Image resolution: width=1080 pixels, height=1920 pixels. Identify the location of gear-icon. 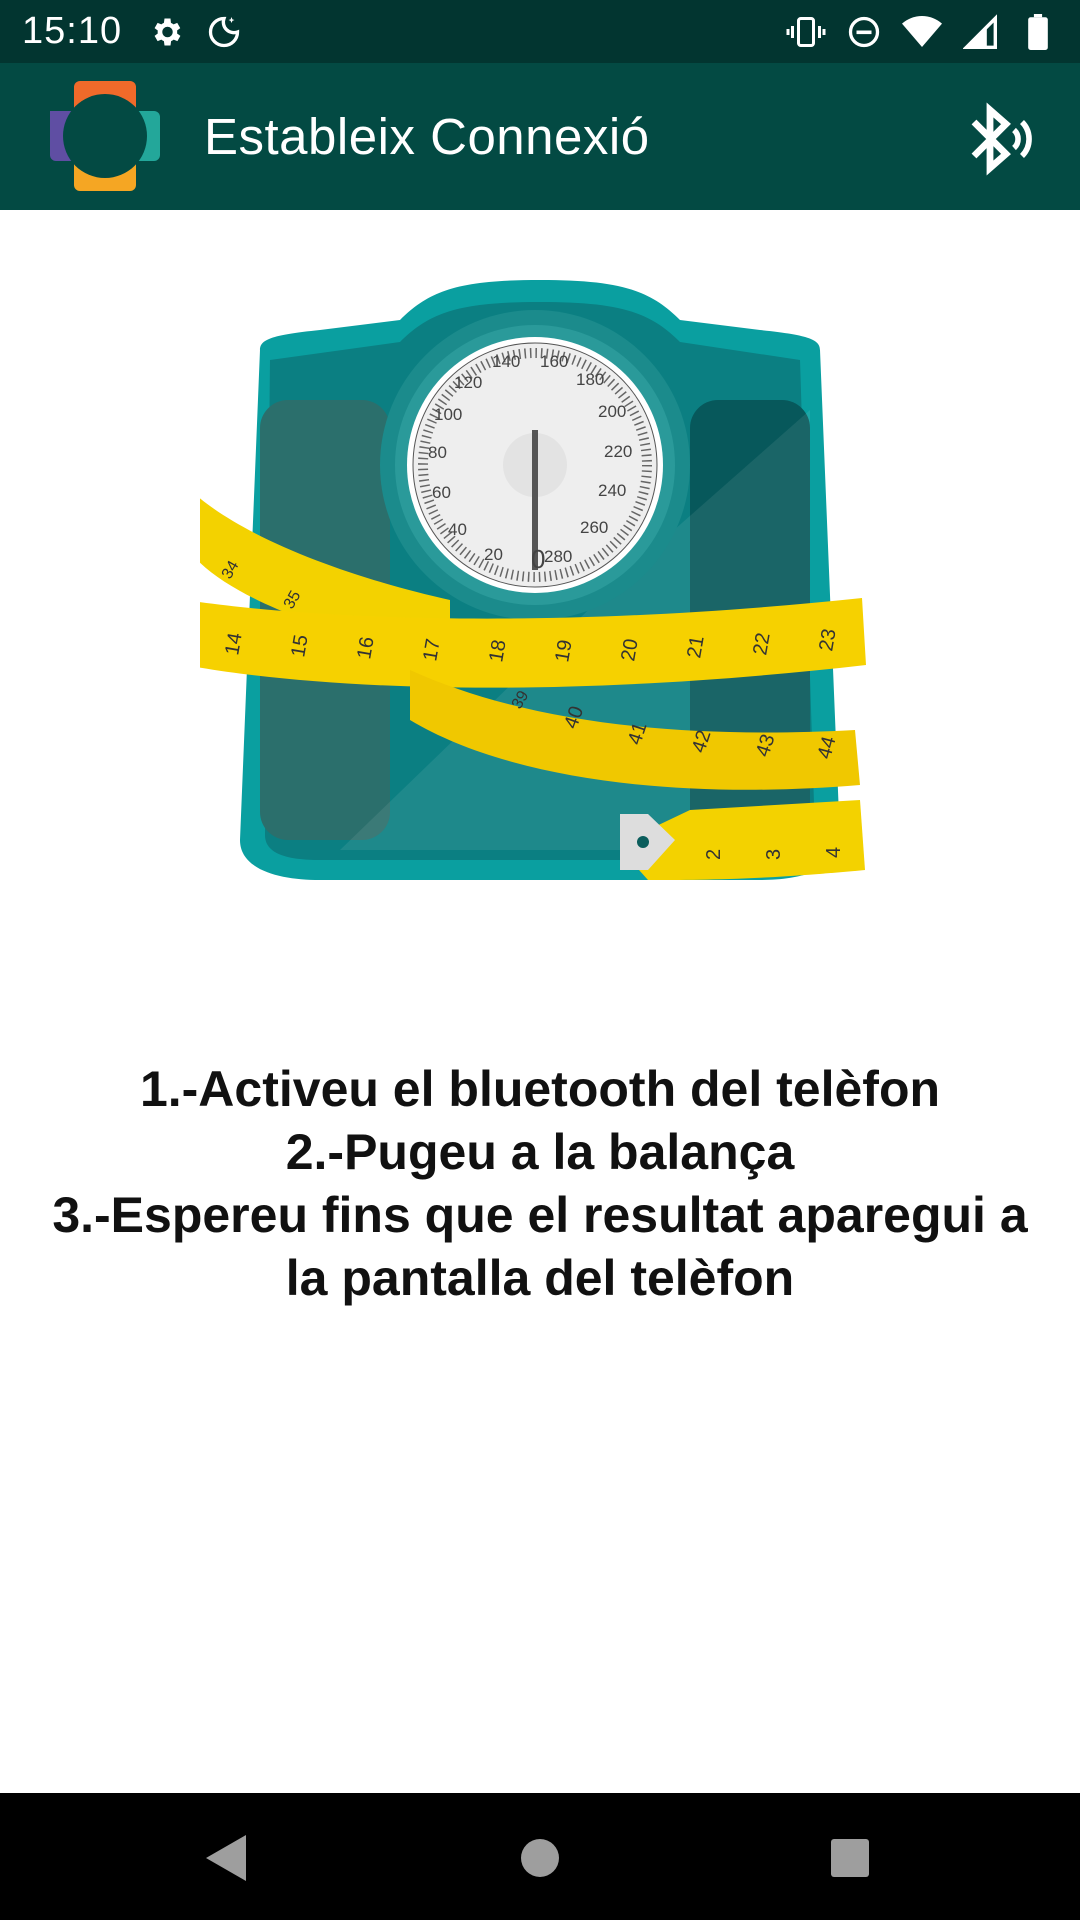
(166, 32).